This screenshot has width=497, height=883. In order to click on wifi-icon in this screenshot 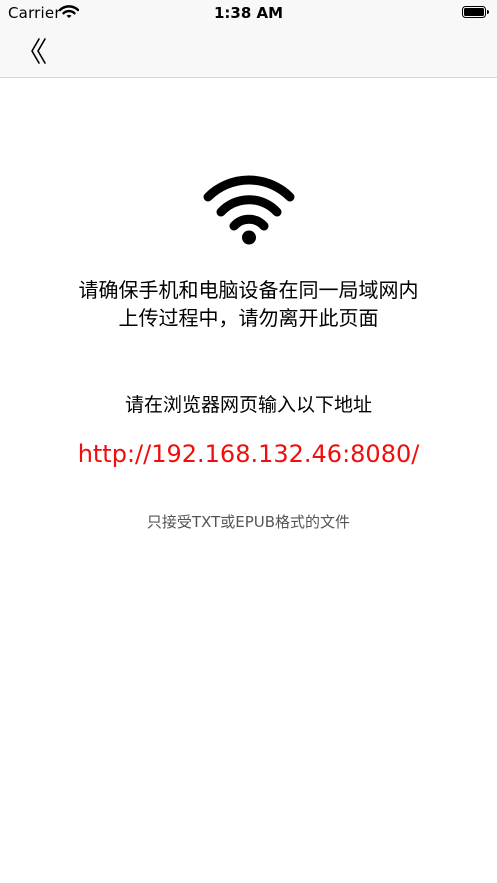, I will do `click(249, 210)`.